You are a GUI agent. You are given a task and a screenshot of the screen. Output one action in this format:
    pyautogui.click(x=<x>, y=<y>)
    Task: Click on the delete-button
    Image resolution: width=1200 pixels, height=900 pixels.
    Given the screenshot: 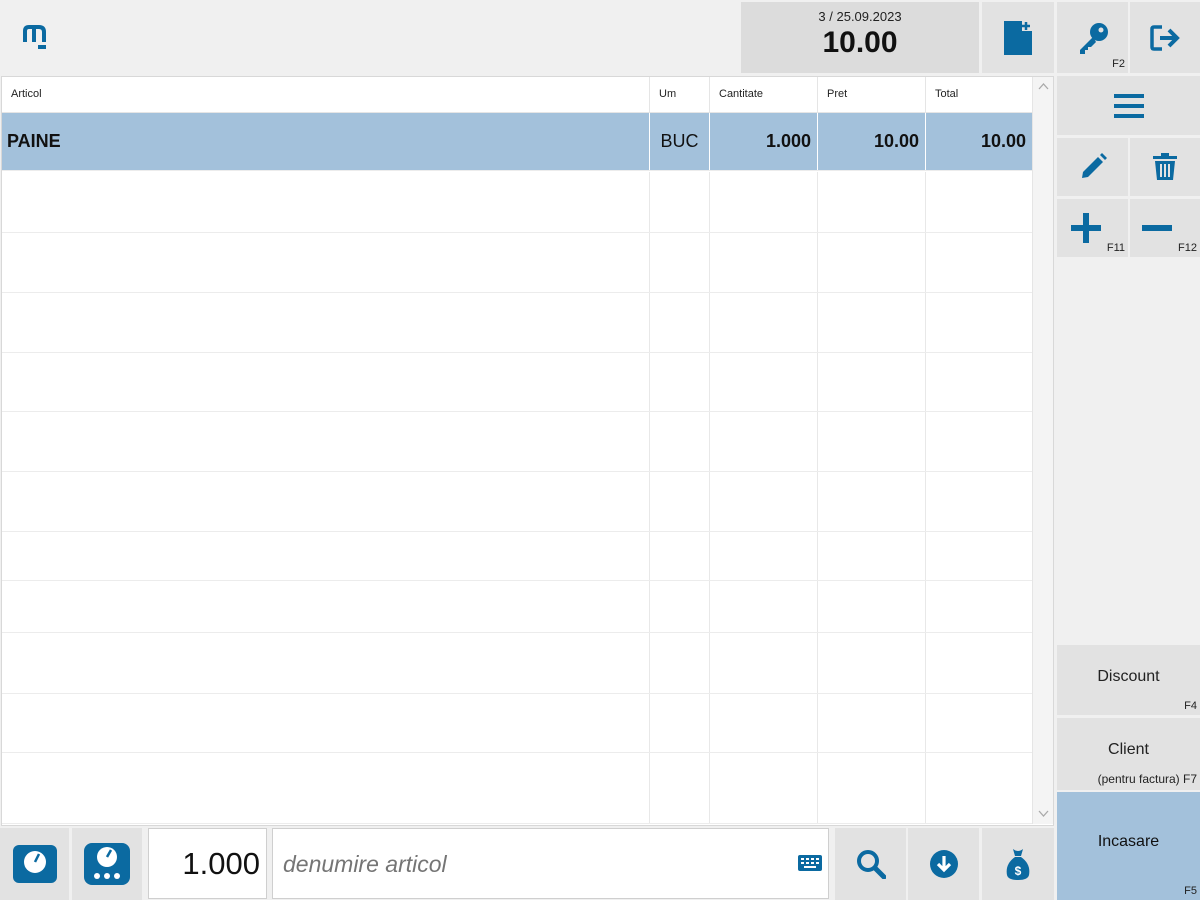 What is the action you would take?
    pyautogui.click(x=1165, y=167)
    